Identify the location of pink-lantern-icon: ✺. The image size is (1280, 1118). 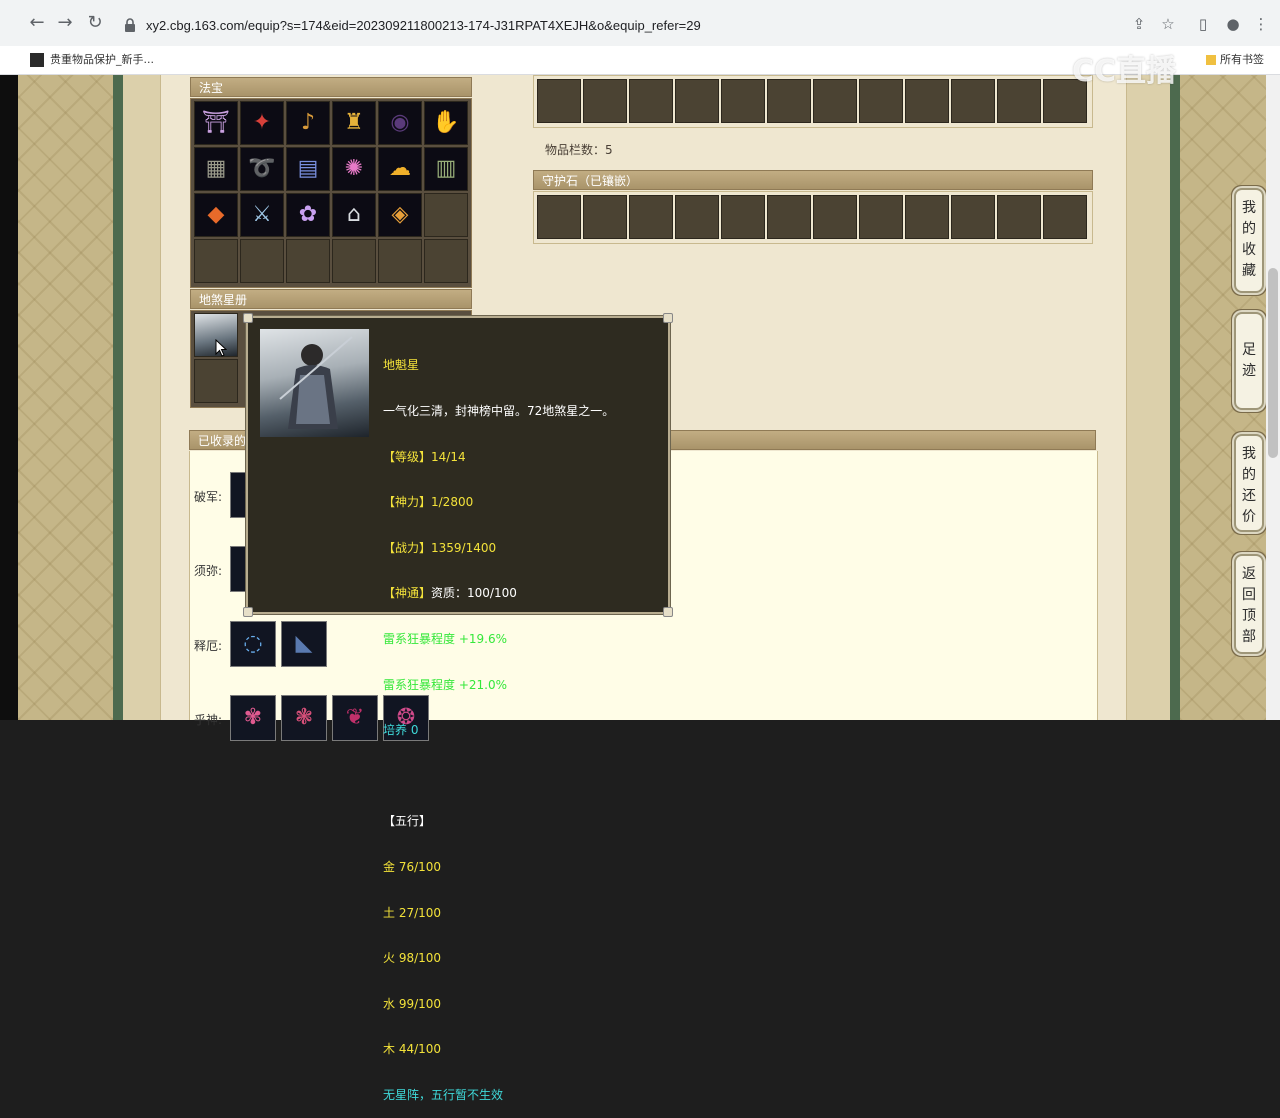
(354, 168).